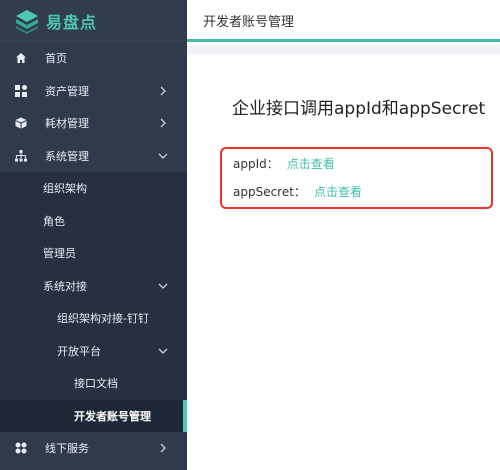  Describe the element at coordinates (103, 319) in the screenshot. I see `sidebar-item-label: 组织架构对接-钉钉` at that location.